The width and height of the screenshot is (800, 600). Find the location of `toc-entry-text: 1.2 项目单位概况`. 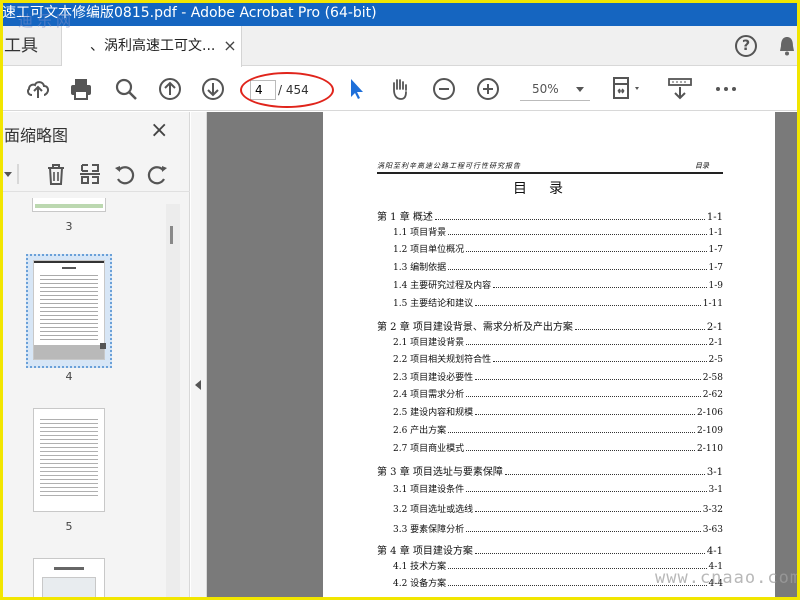

toc-entry-text: 1.2 项目单位概况 is located at coordinates (429, 250).